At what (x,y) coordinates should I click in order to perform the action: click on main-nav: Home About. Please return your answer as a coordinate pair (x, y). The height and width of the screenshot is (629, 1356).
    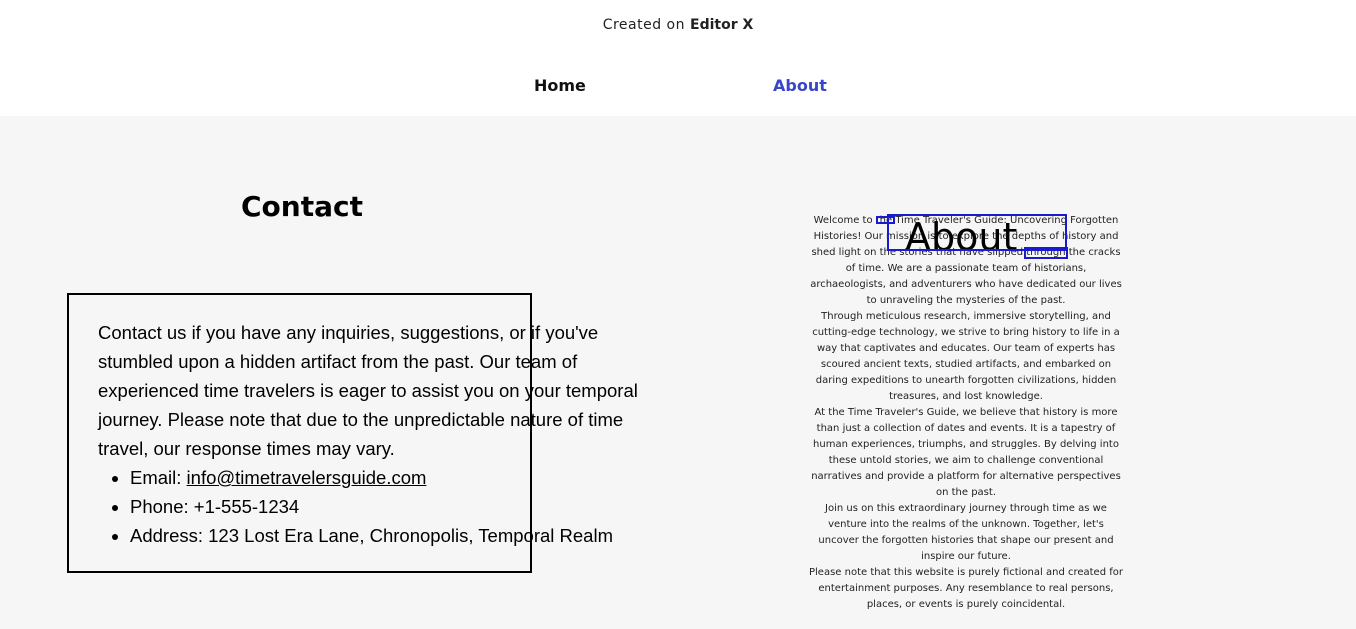
    Looking at the image, I should click on (678, 83).